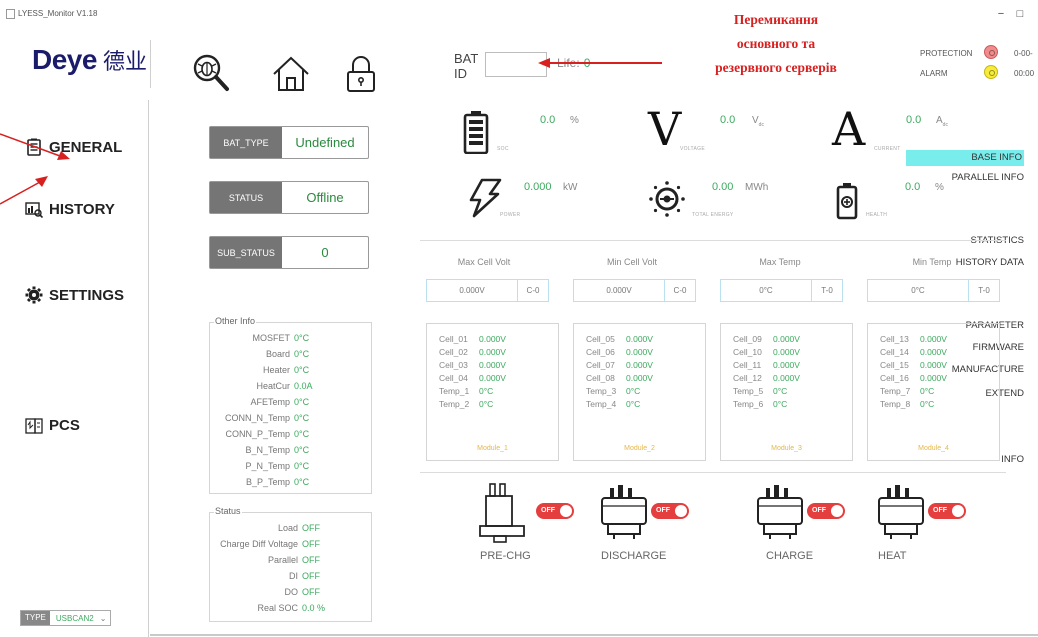  What do you see at coordinates (574, 120) in the screenshot?
I see `soc-unit: %` at bounding box center [574, 120].